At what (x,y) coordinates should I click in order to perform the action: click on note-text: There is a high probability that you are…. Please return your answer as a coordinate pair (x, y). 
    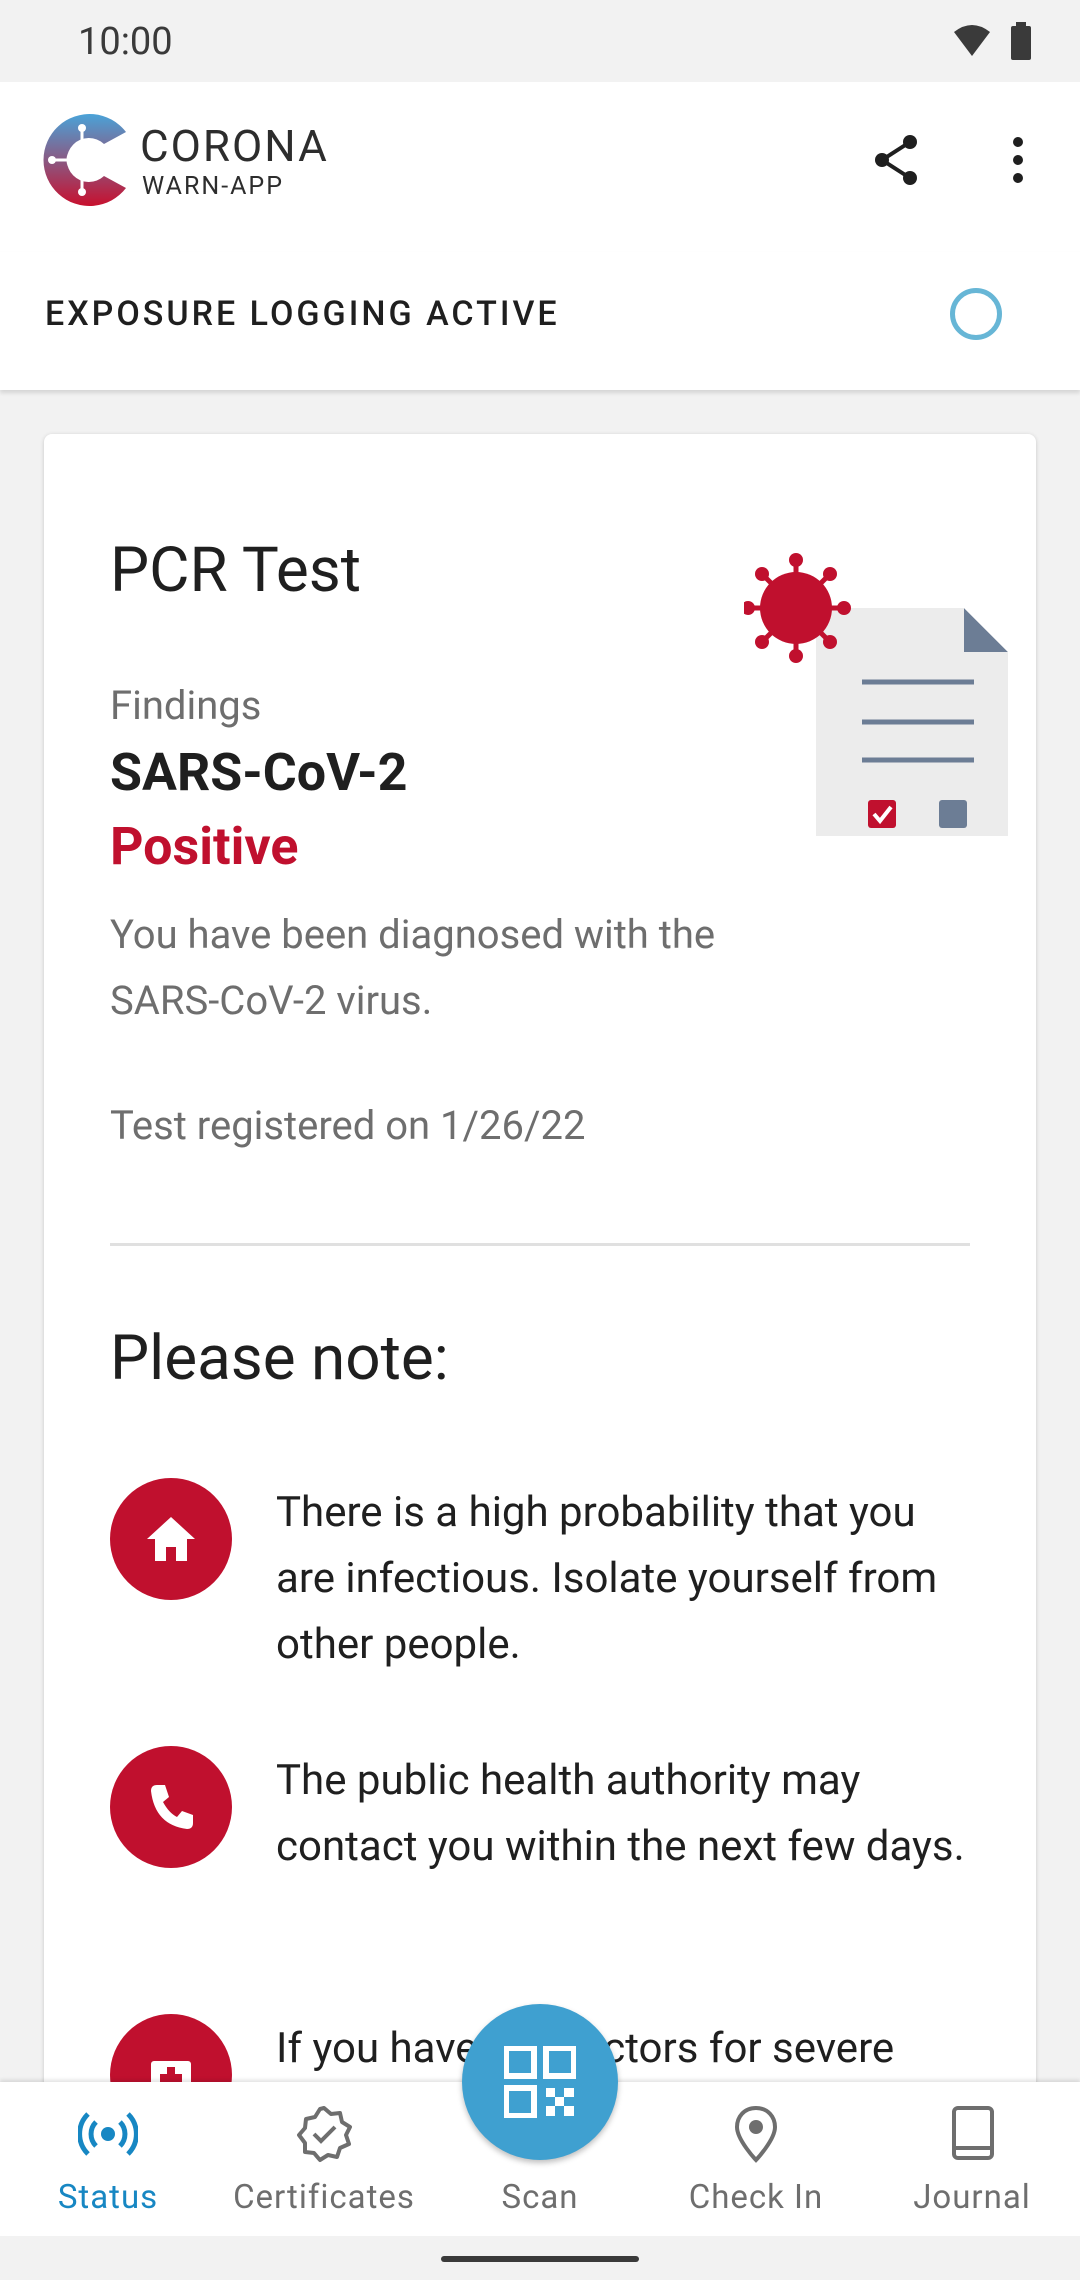
    Looking at the image, I should click on (607, 1578).